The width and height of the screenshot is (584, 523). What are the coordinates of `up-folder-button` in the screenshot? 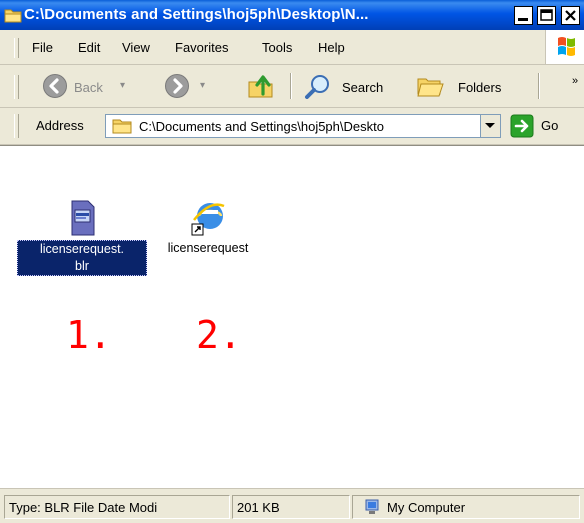 It's located at (261, 86).